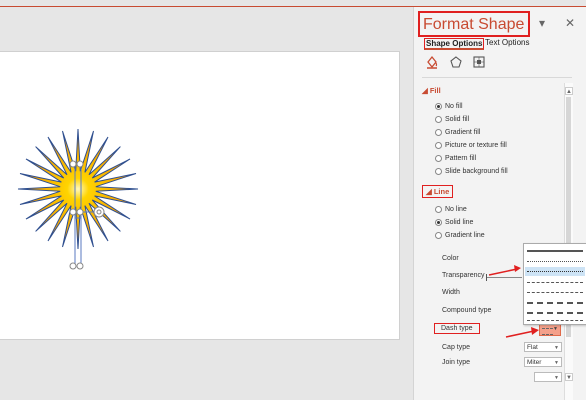  What do you see at coordinates (543, 362) in the screenshot?
I see `join-type-select: Miter ▼` at bounding box center [543, 362].